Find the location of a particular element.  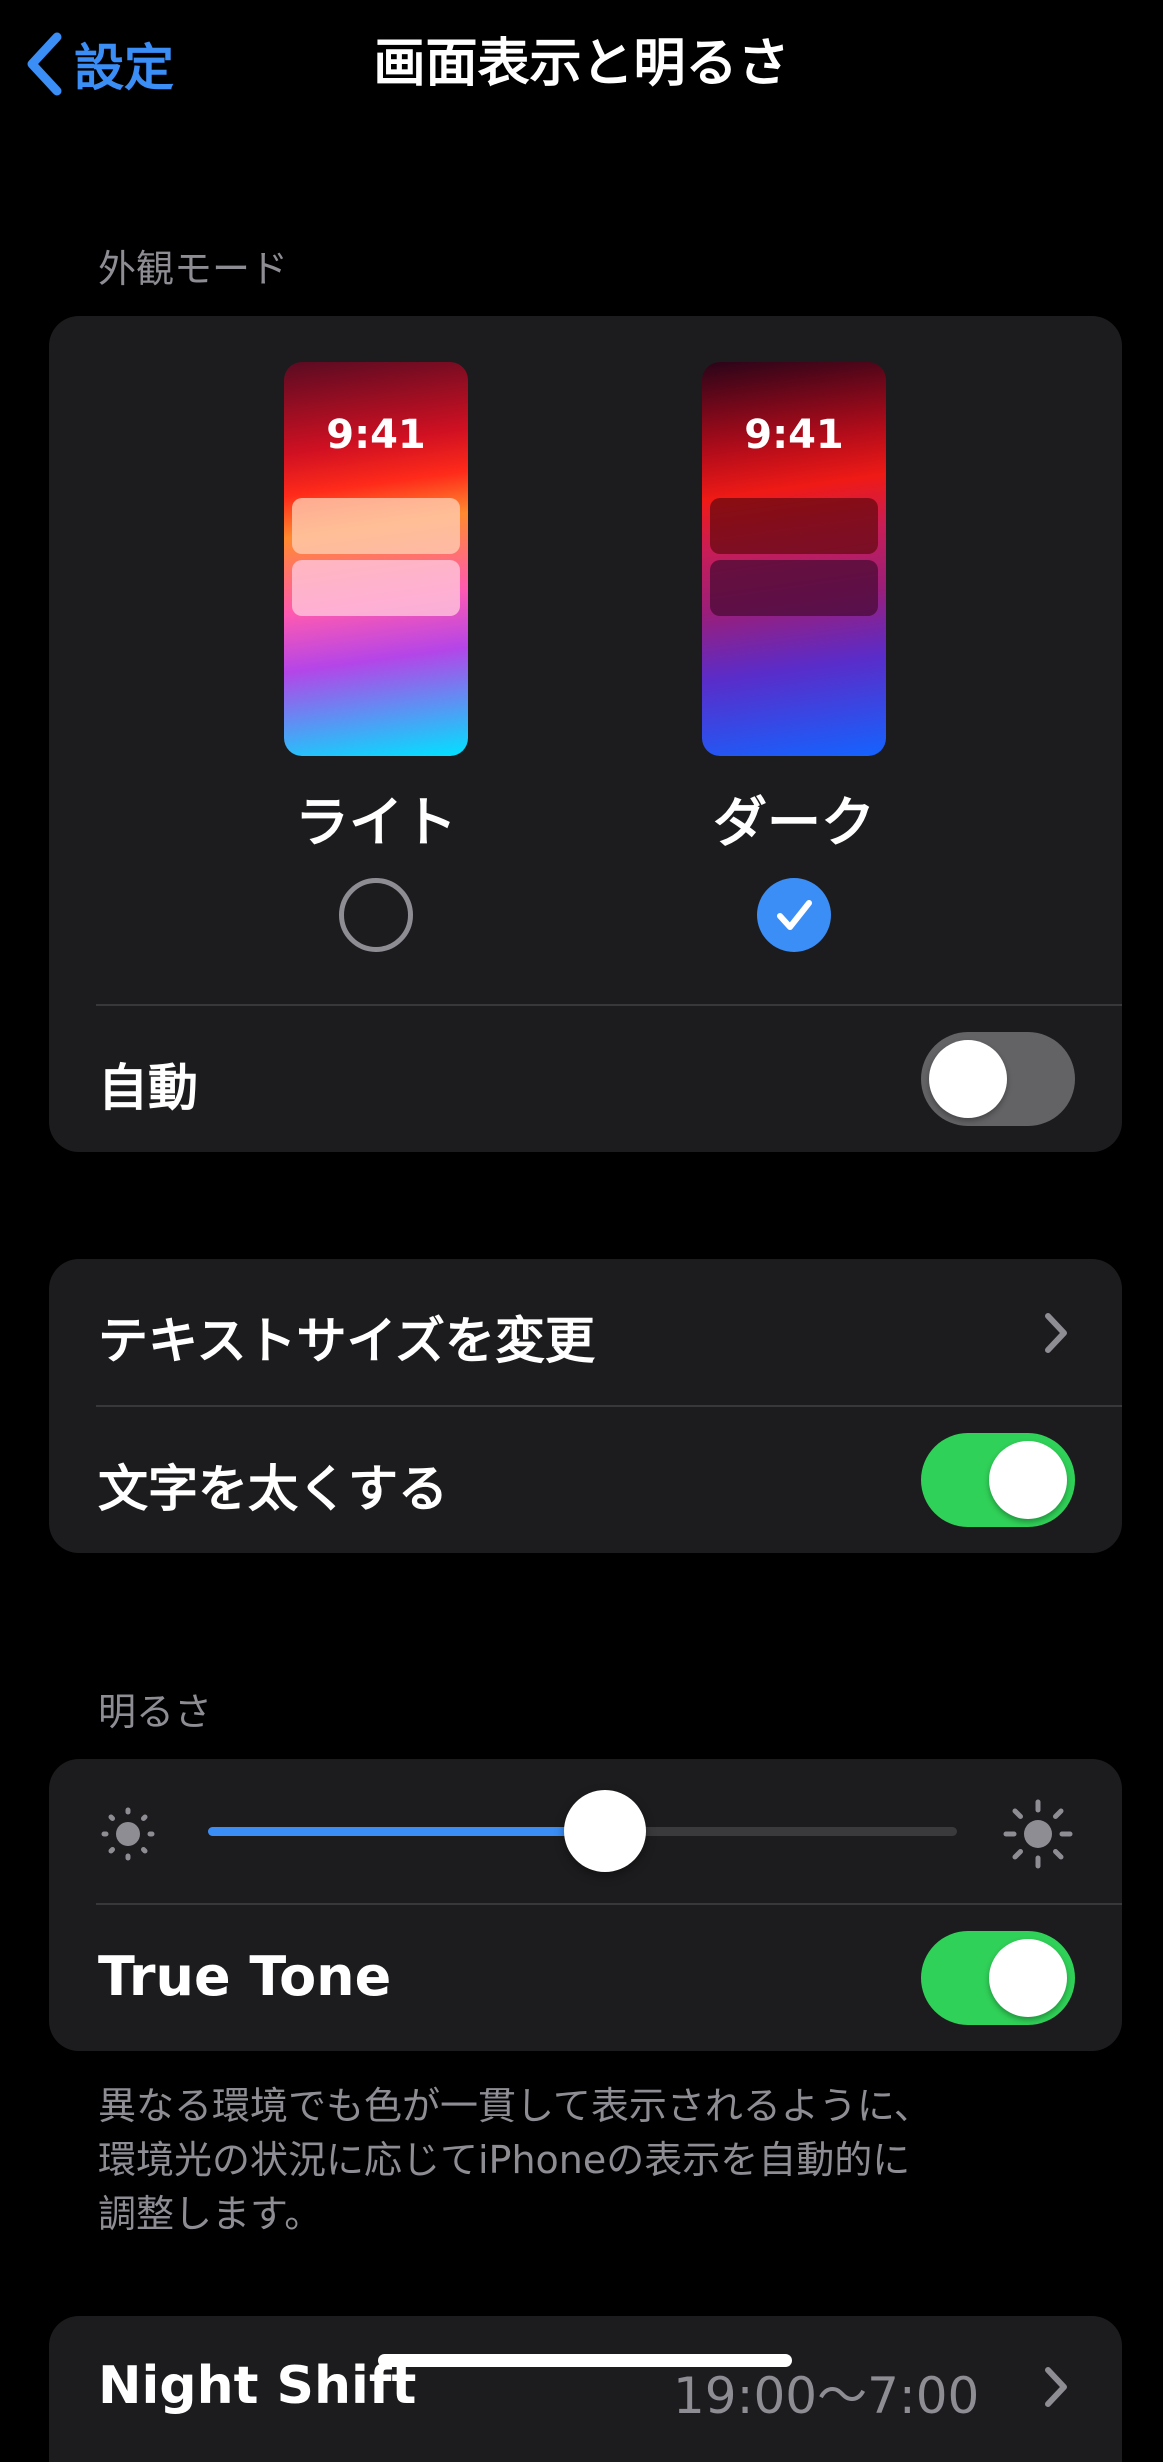

dark-preview-time: 9:41 is located at coordinates (794, 435).